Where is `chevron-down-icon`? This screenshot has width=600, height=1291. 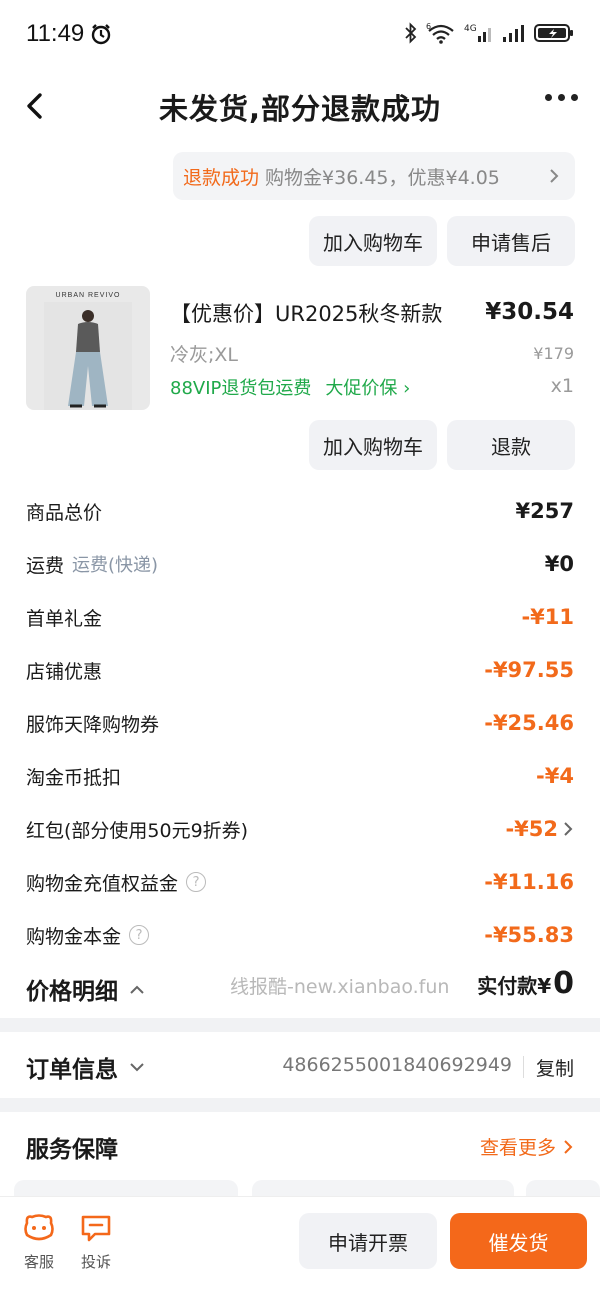
chevron-down-icon is located at coordinates (137, 1067).